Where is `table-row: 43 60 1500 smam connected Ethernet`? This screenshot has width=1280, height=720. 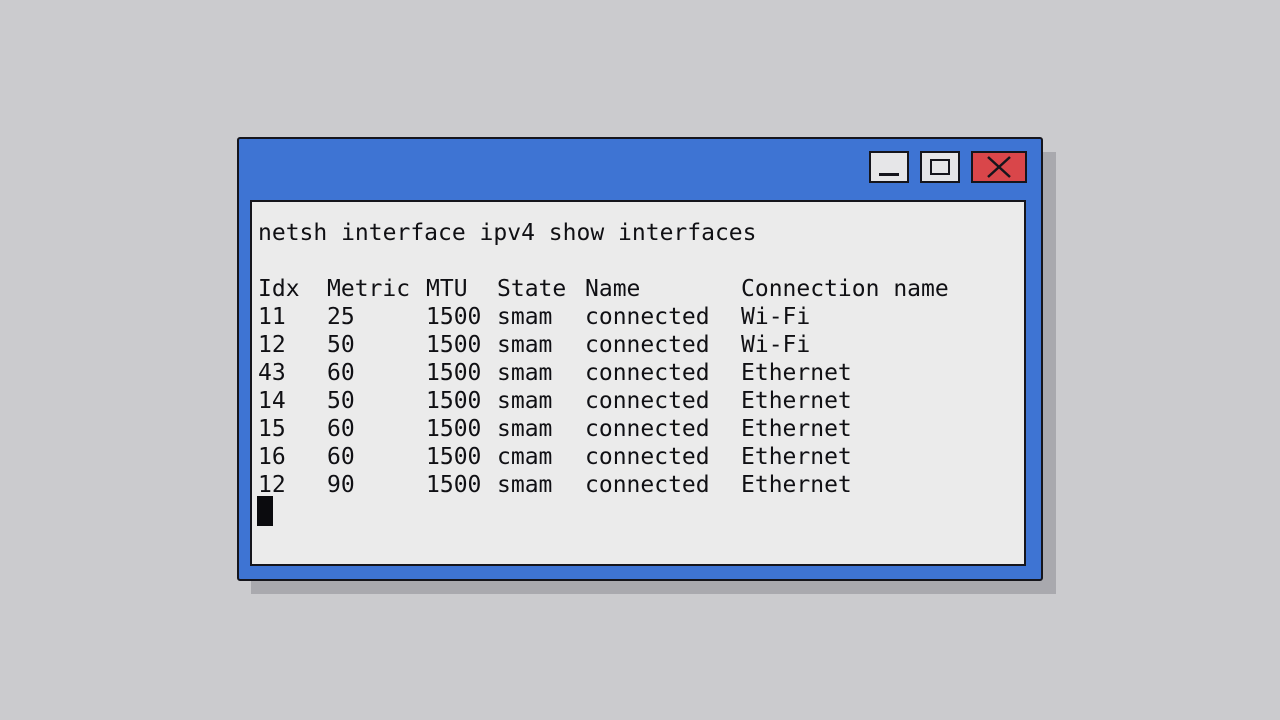 table-row: 43 60 1500 smam connected Ethernet is located at coordinates (555, 373).